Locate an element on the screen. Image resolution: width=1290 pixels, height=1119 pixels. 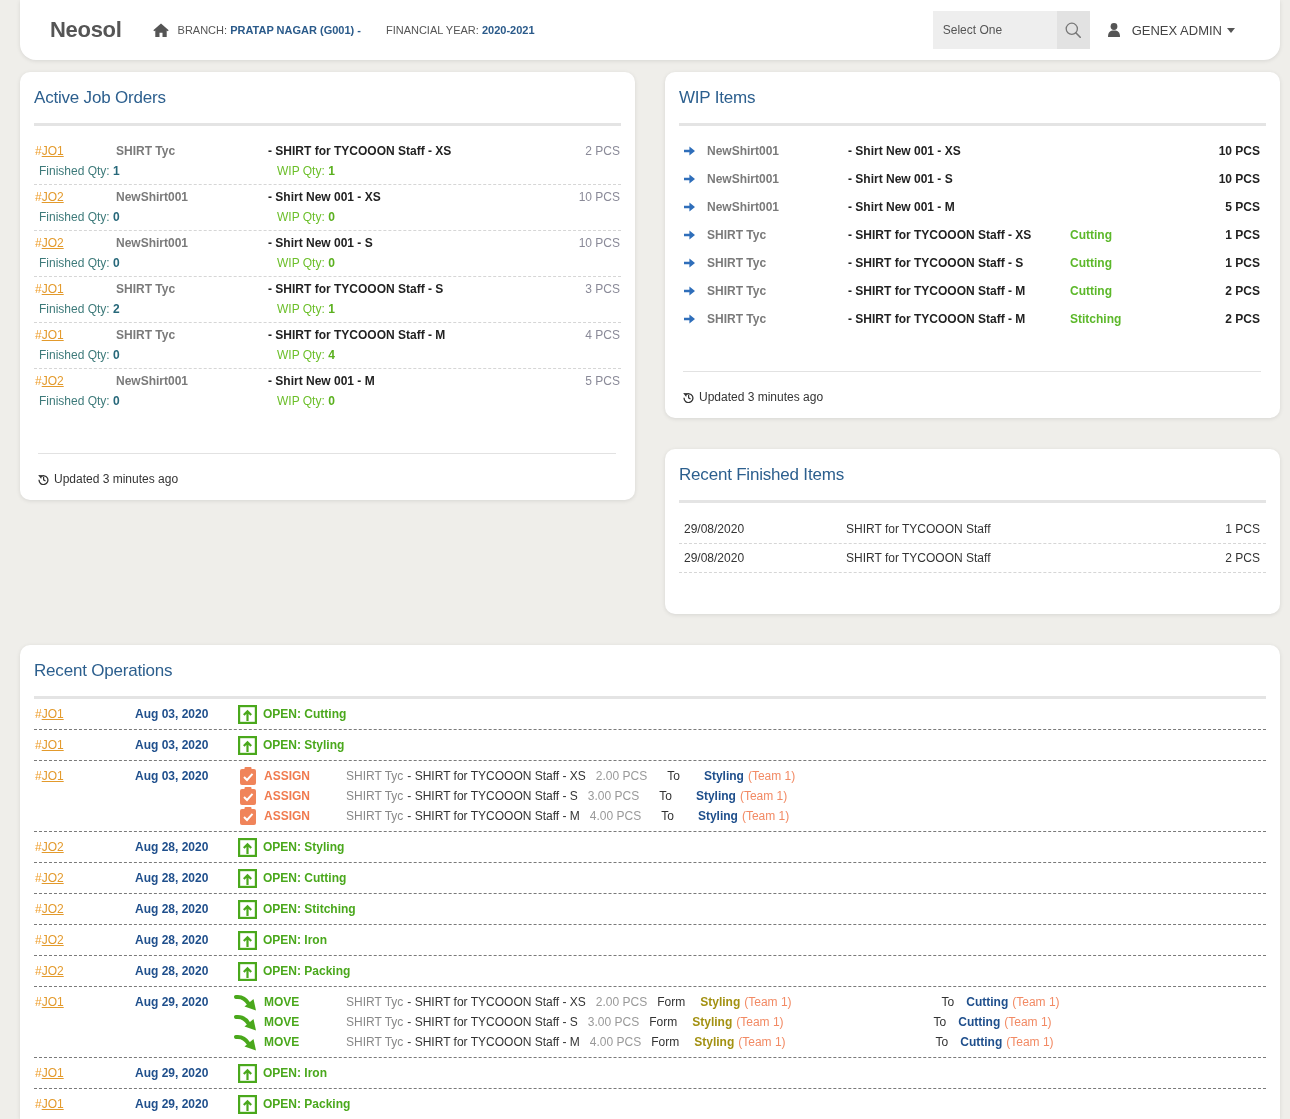
logo: Neosol is located at coordinates (86, 30).